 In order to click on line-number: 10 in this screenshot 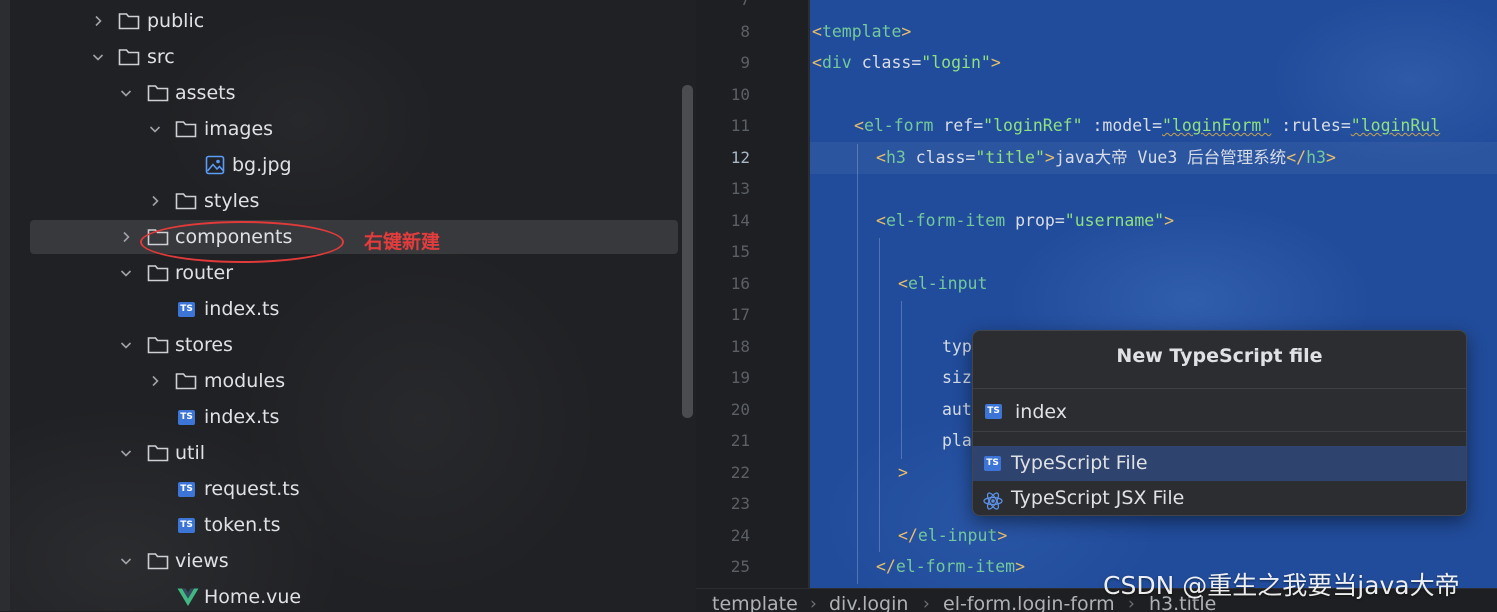, I will do `click(740, 94)`.